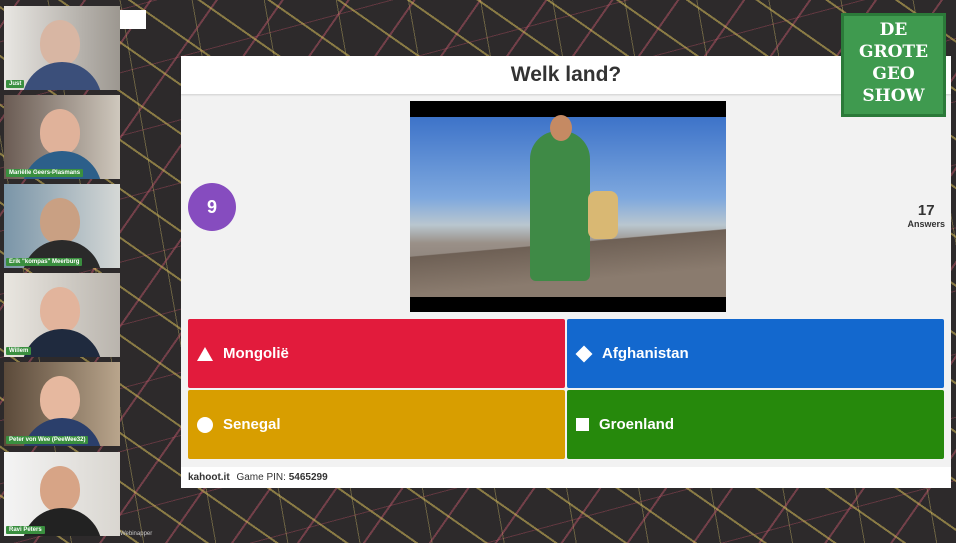  What do you see at coordinates (133, 19) in the screenshot?
I see `blank-overlay` at bounding box center [133, 19].